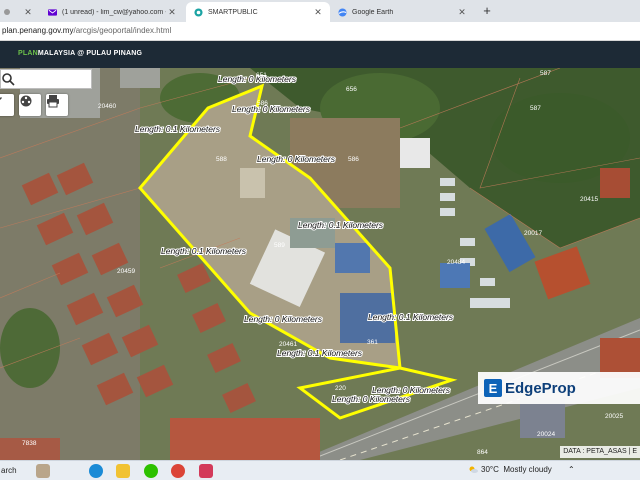  Describe the element at coordinates (1, 98) in the screenshot. I see `pencil-icon` at that location.